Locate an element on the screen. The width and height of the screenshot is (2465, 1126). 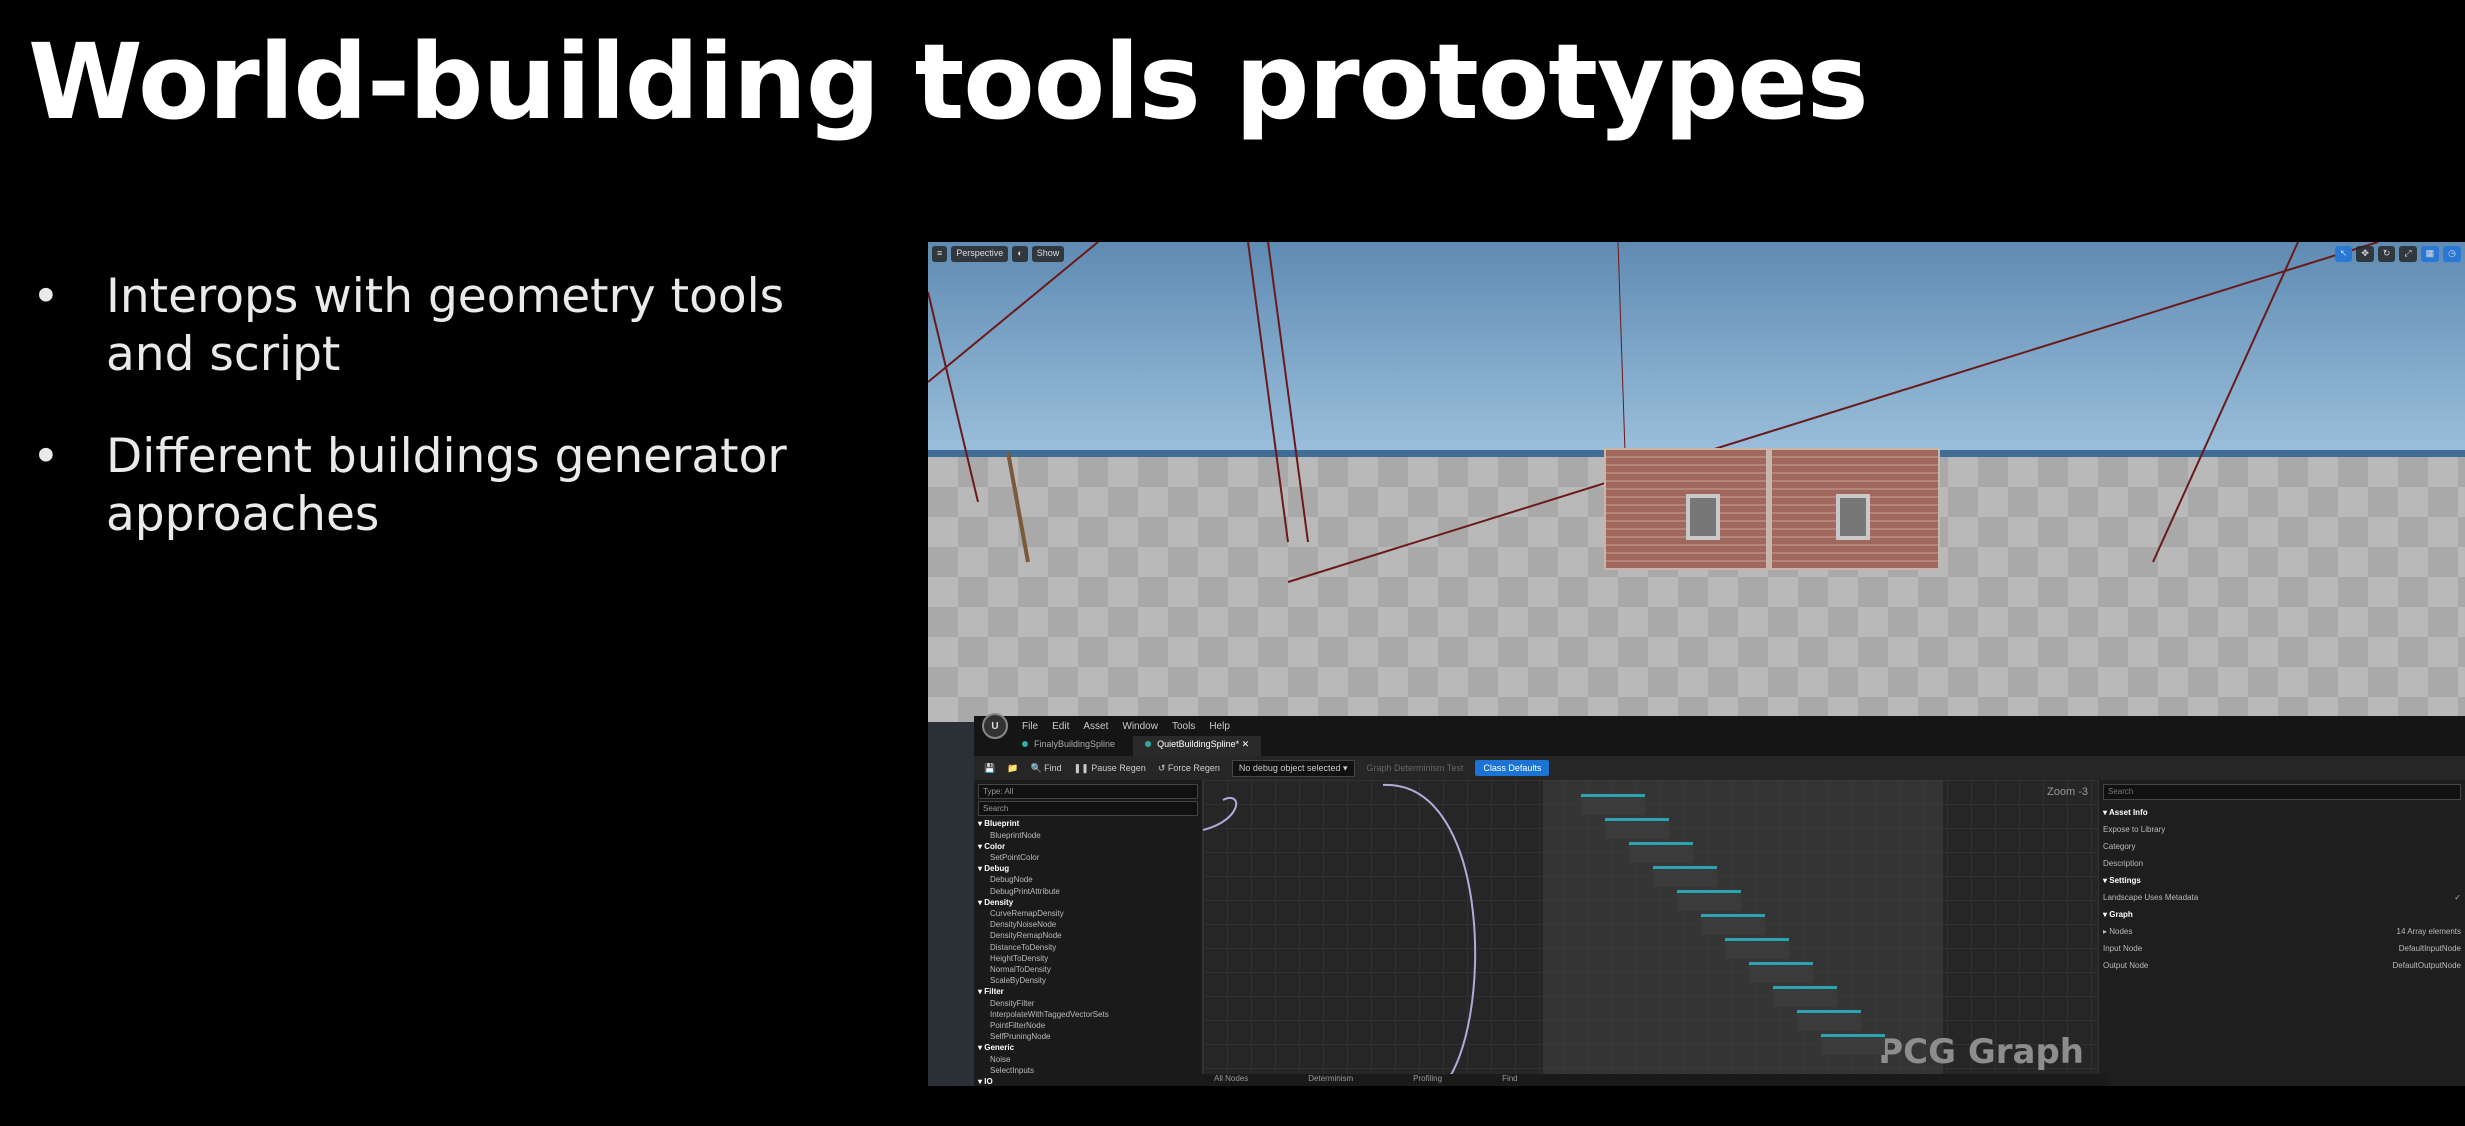
bullet-text-line: Interops with geometry tools is located at coordinates (445, 296).